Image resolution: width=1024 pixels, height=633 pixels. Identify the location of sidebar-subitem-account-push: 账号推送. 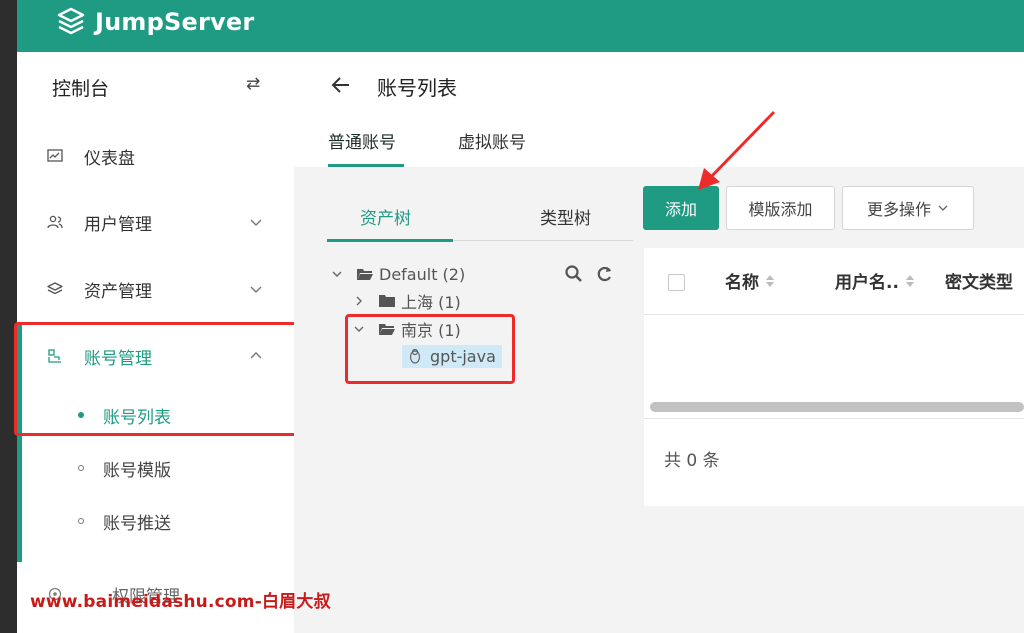
(157, 521).